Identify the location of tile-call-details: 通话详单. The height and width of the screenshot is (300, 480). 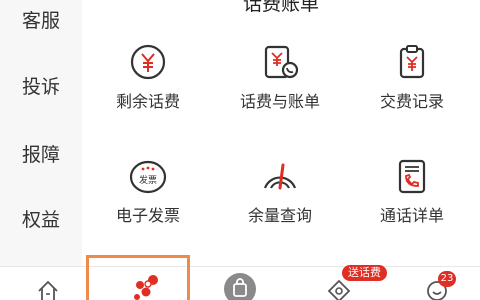
(412, 202).